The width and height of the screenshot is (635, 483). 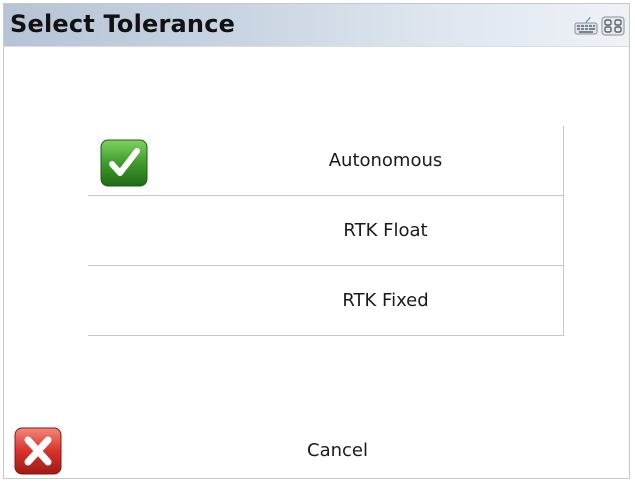 I want to click on option-label: Autonomous, so click(x=385, y=160).